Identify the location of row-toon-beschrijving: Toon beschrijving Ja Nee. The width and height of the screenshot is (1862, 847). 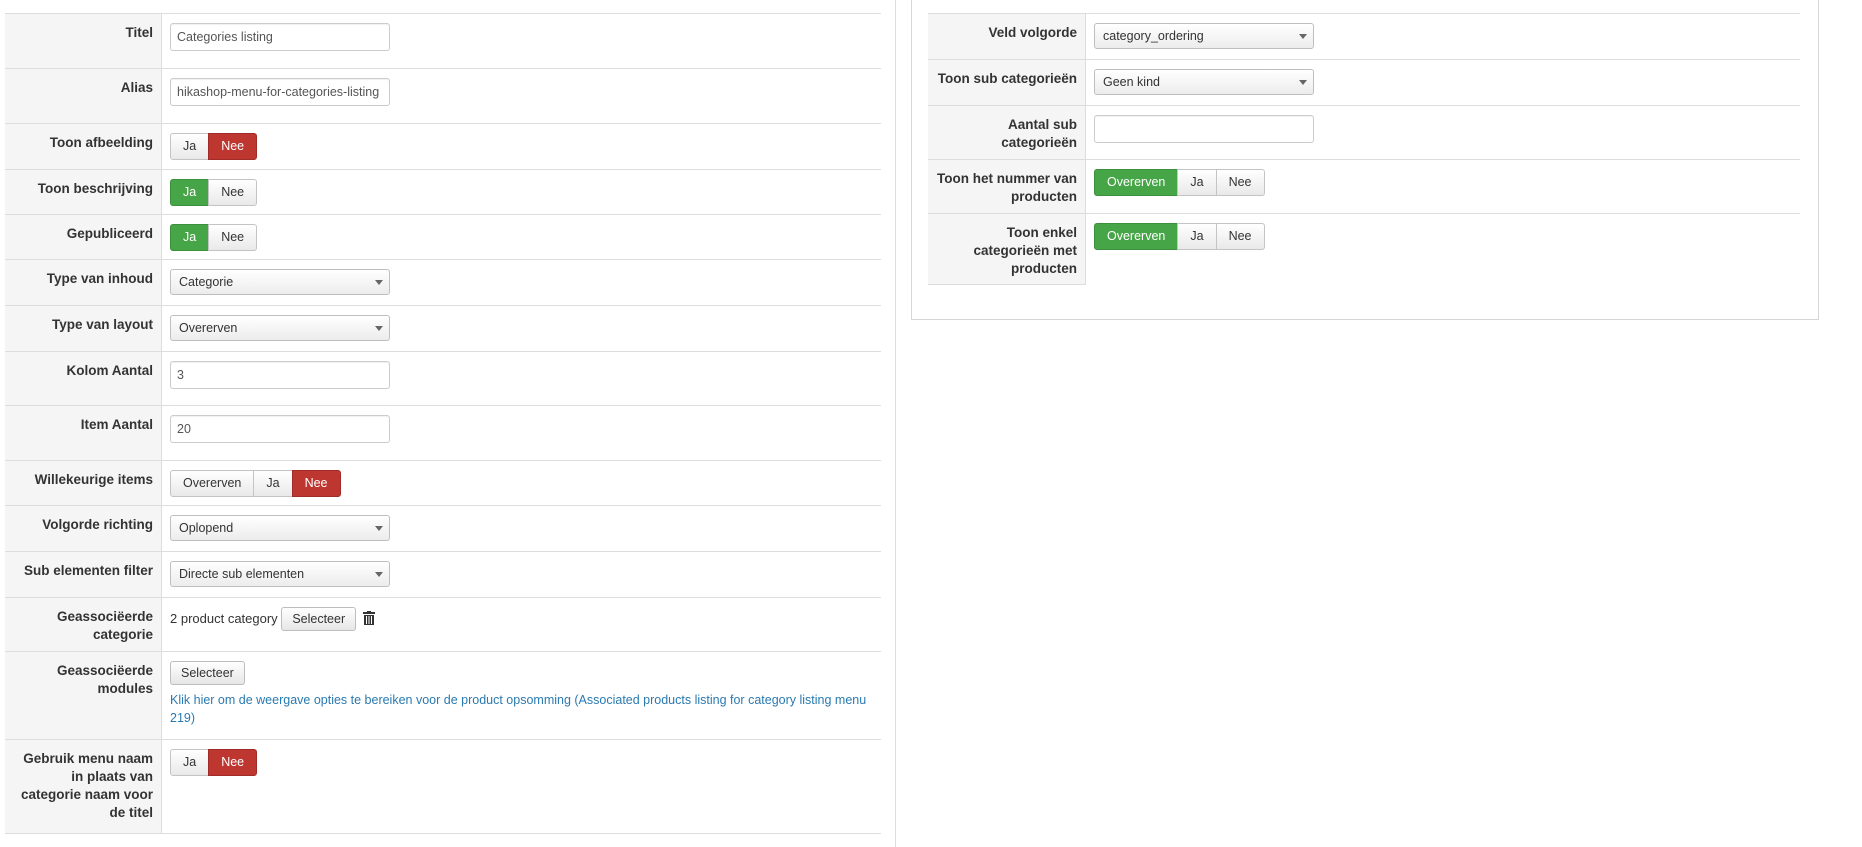
(443, 192).